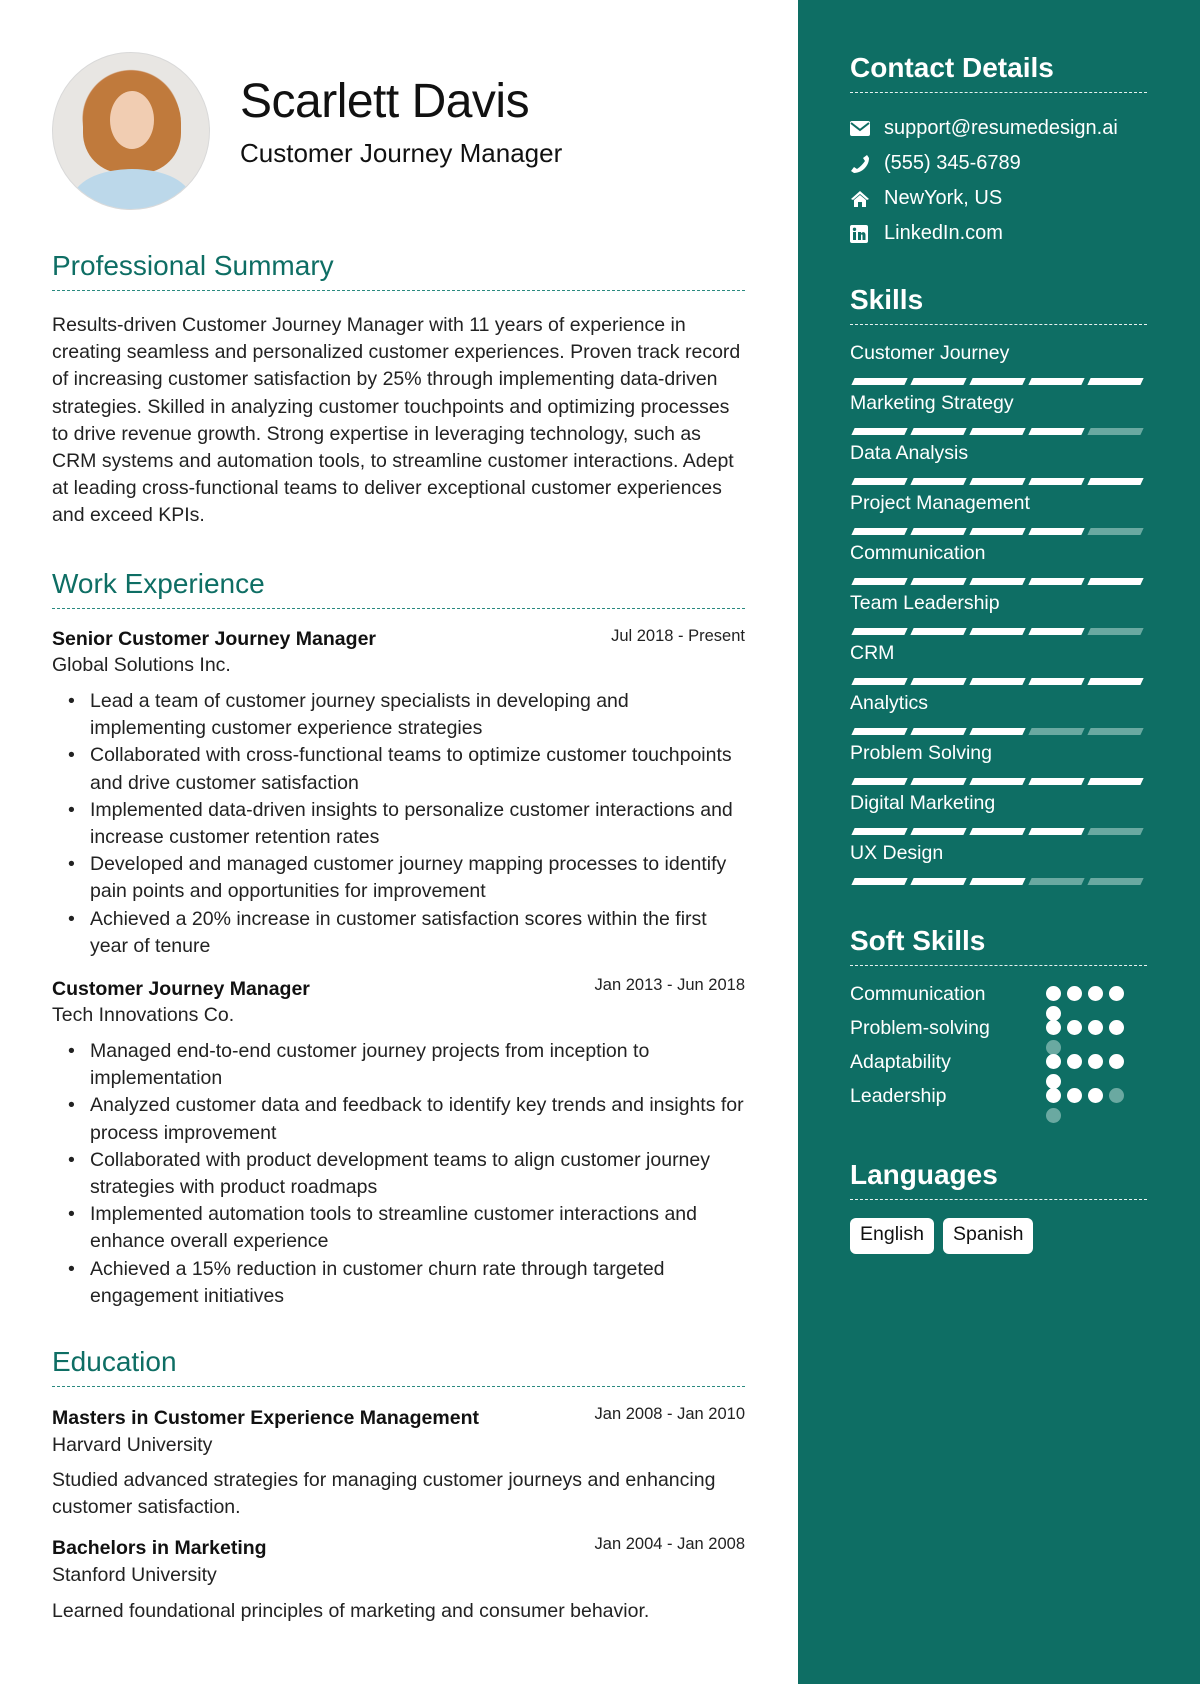 The height and width of the screenshot is (1684, 1200). What do you see at coordinates (1001, 128) in the screenshot?
I see `contact-email-text: support@resumedesign.ai` at bounding box center [1001, 128].